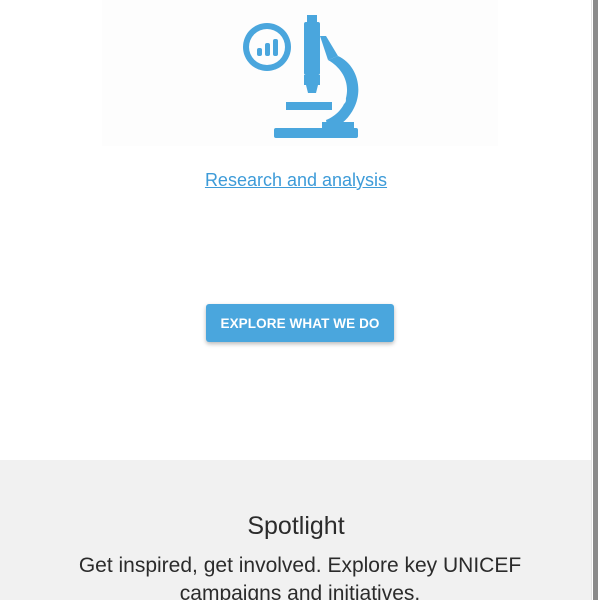  What do you see at coordinates (301, 76) in the screenshot?
I see `microscope-icon` at bounding box center [301, 76].